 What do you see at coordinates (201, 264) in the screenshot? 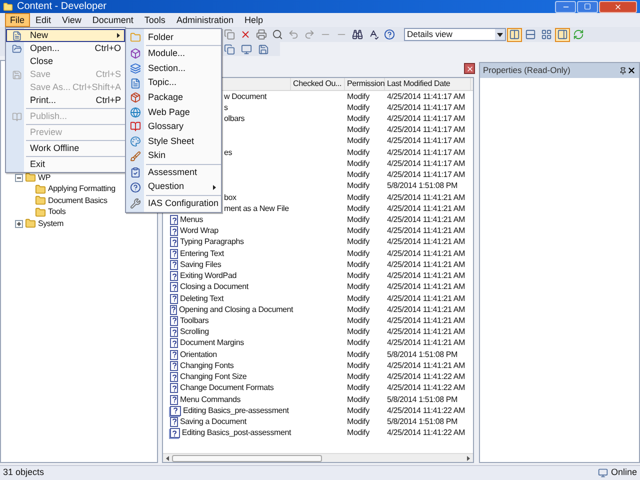
I see `table-cell: Saving Files` at bounding box center [201, 264].